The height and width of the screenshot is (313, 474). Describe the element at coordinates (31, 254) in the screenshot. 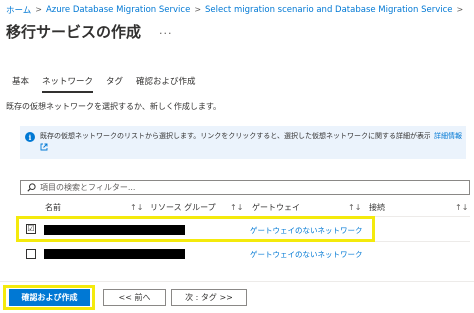

I see `row-checkbox` at that location.